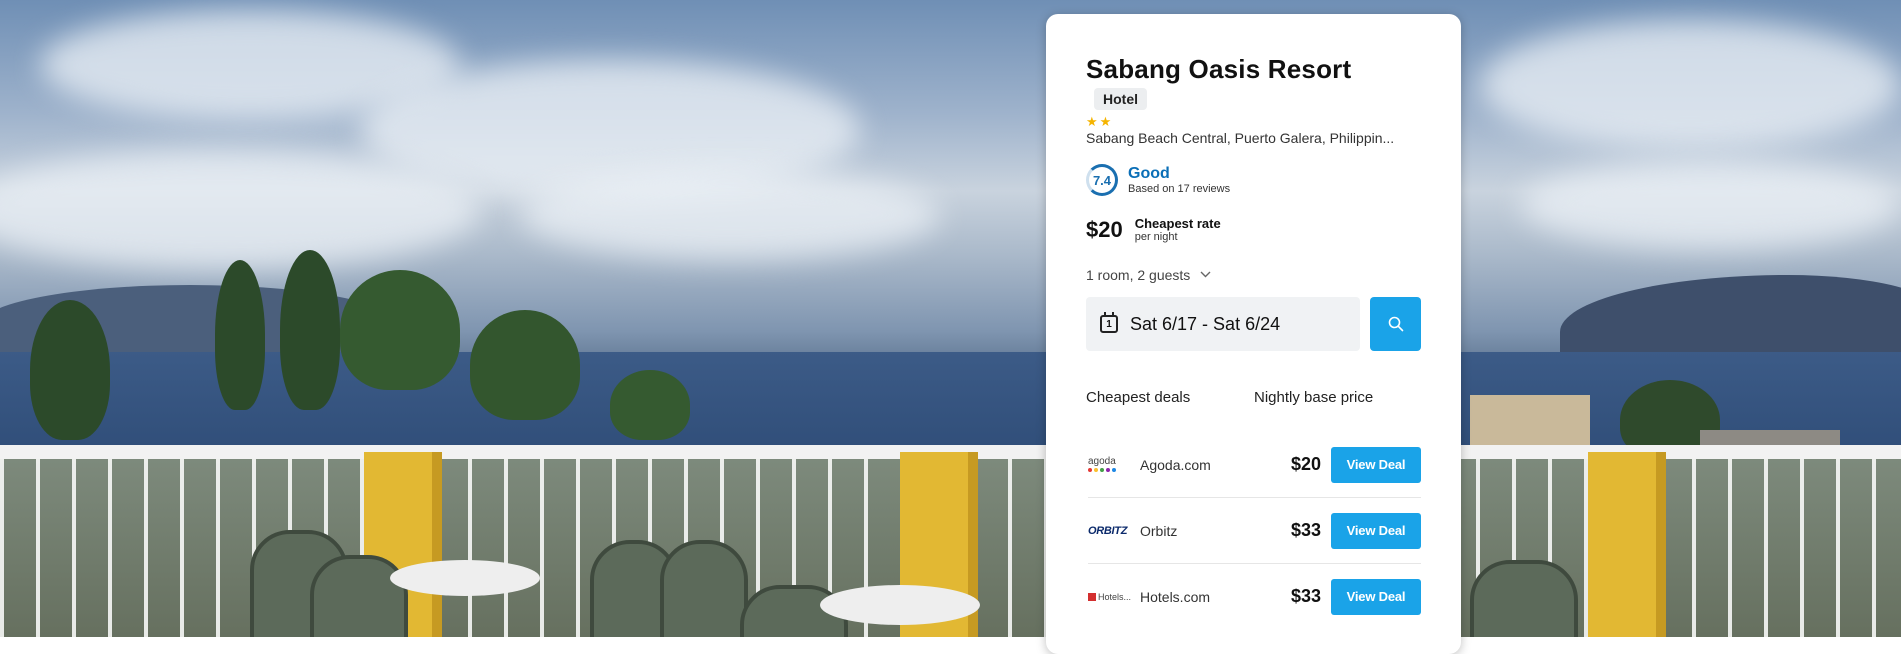 This screenshot has width=1901, height=654. What do you see at coordinates (1253, 275) in the screenshot?
I see `guests-selector: 1 room, 2 guests` at bounding box center [1253, 275].